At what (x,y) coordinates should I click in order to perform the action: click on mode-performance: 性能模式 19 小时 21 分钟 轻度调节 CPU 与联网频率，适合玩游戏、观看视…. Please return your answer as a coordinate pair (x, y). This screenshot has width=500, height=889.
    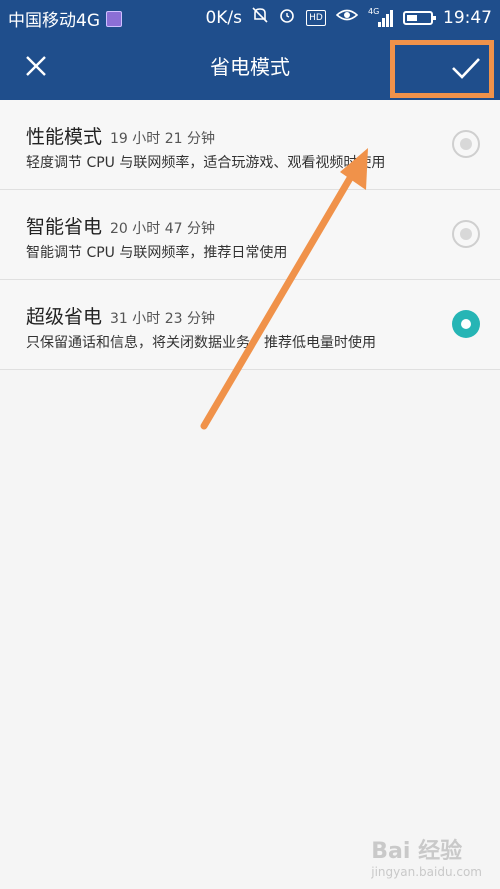
    Looking at the image, I should click on (250, 145).